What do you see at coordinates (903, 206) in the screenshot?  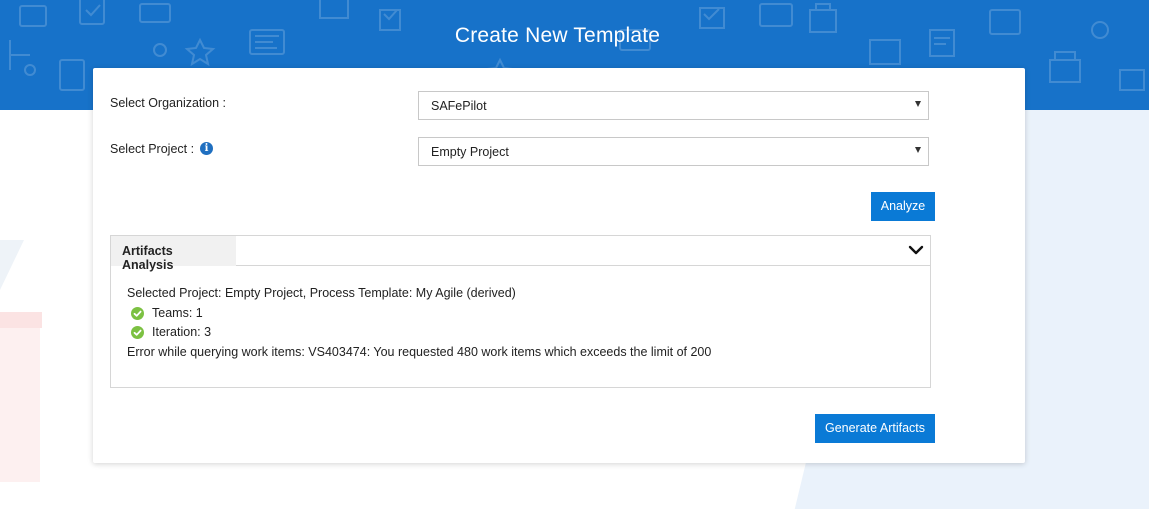 I see `analyze-button: Analyze` at bounding box center [903, 206].